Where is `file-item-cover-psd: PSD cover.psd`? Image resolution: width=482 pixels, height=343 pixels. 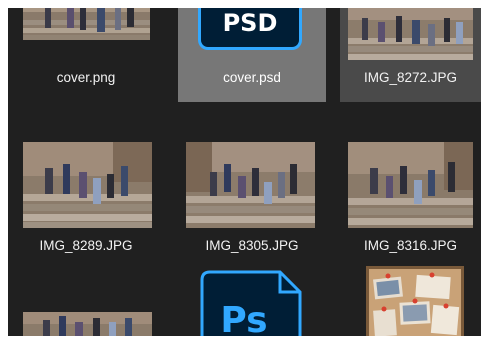 file-item-cover-psd: PSD cover.psd is located at coordinates (252, 55).